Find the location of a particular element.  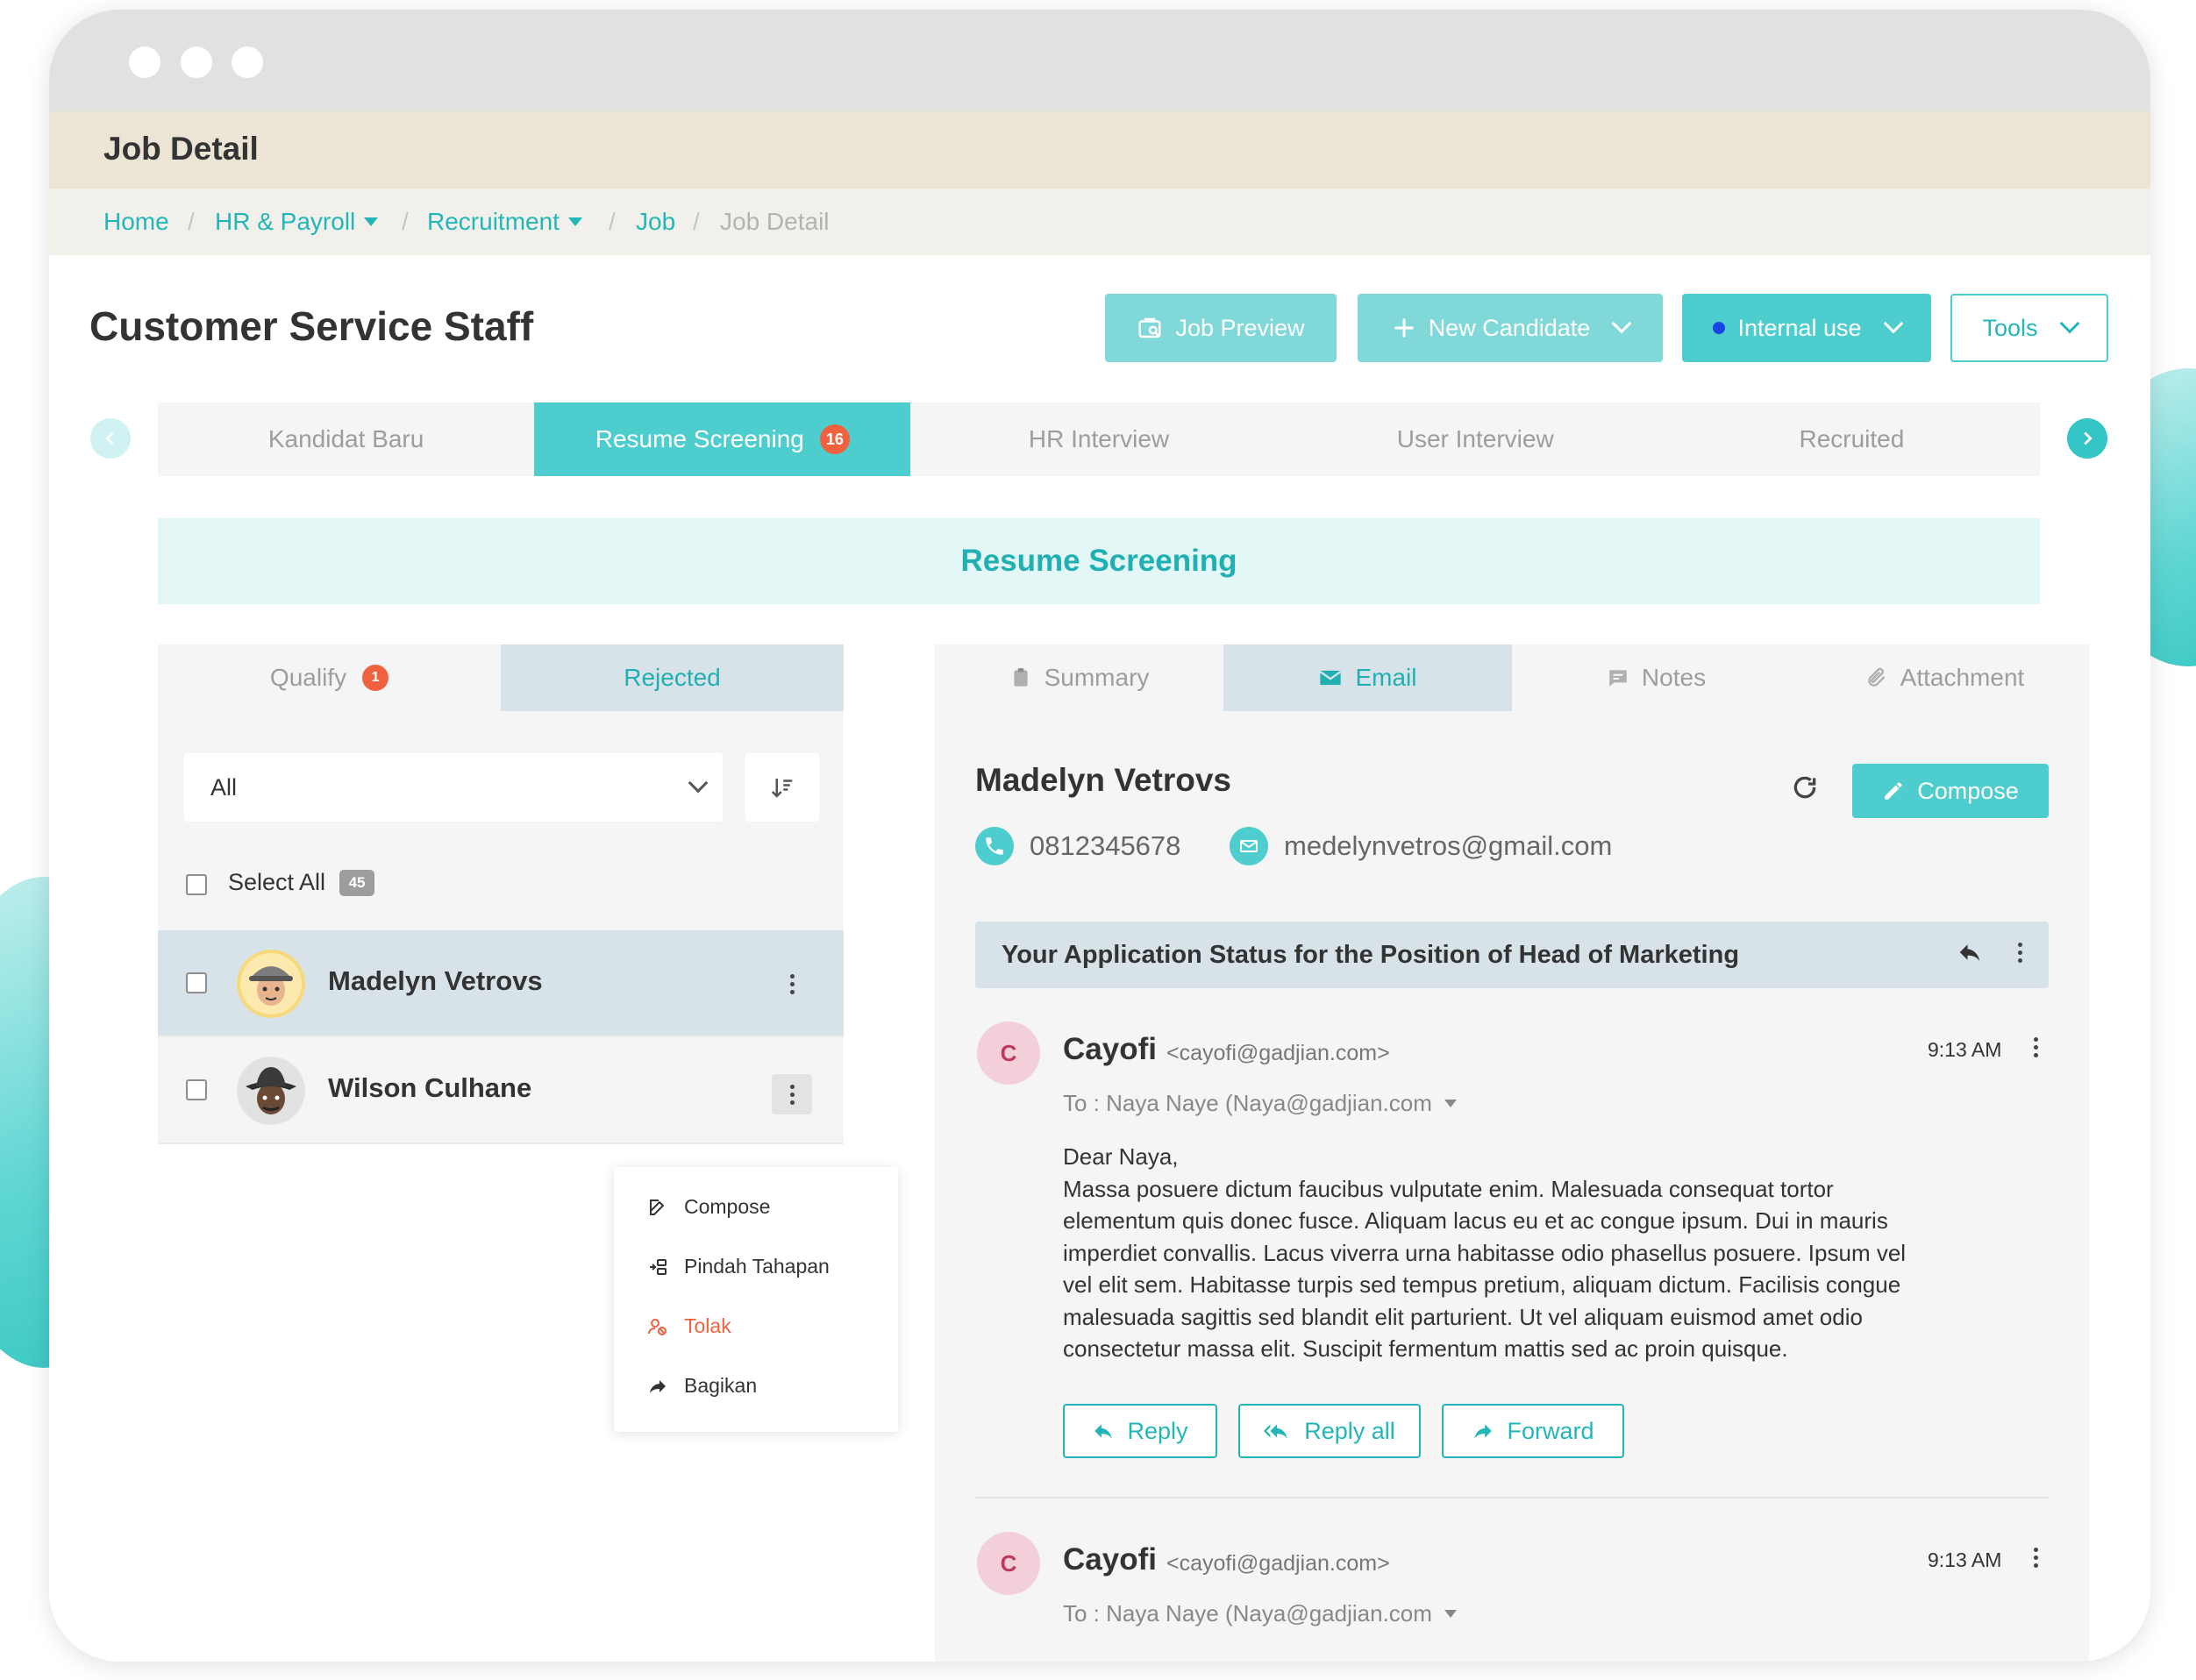

breadcrumb-job: Job is located at coordinates (656, 222).